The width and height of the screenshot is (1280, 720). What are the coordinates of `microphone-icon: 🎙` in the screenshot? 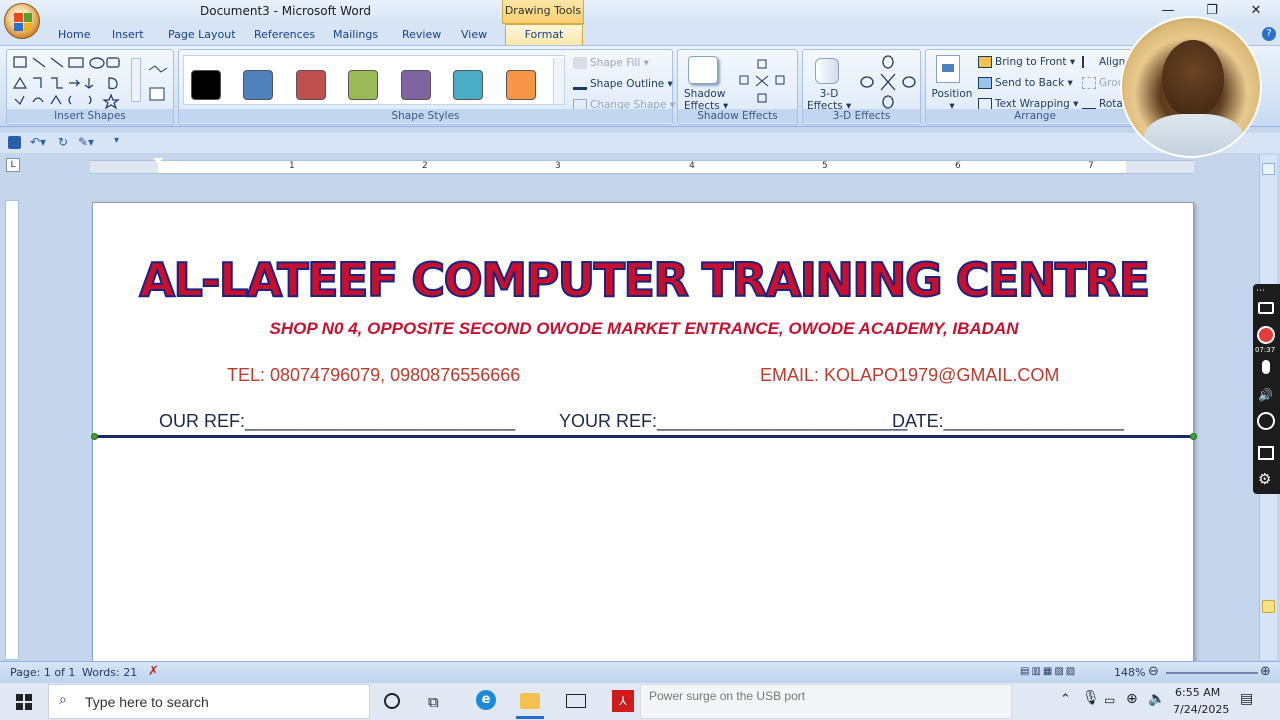 It's located at (1091, 698).